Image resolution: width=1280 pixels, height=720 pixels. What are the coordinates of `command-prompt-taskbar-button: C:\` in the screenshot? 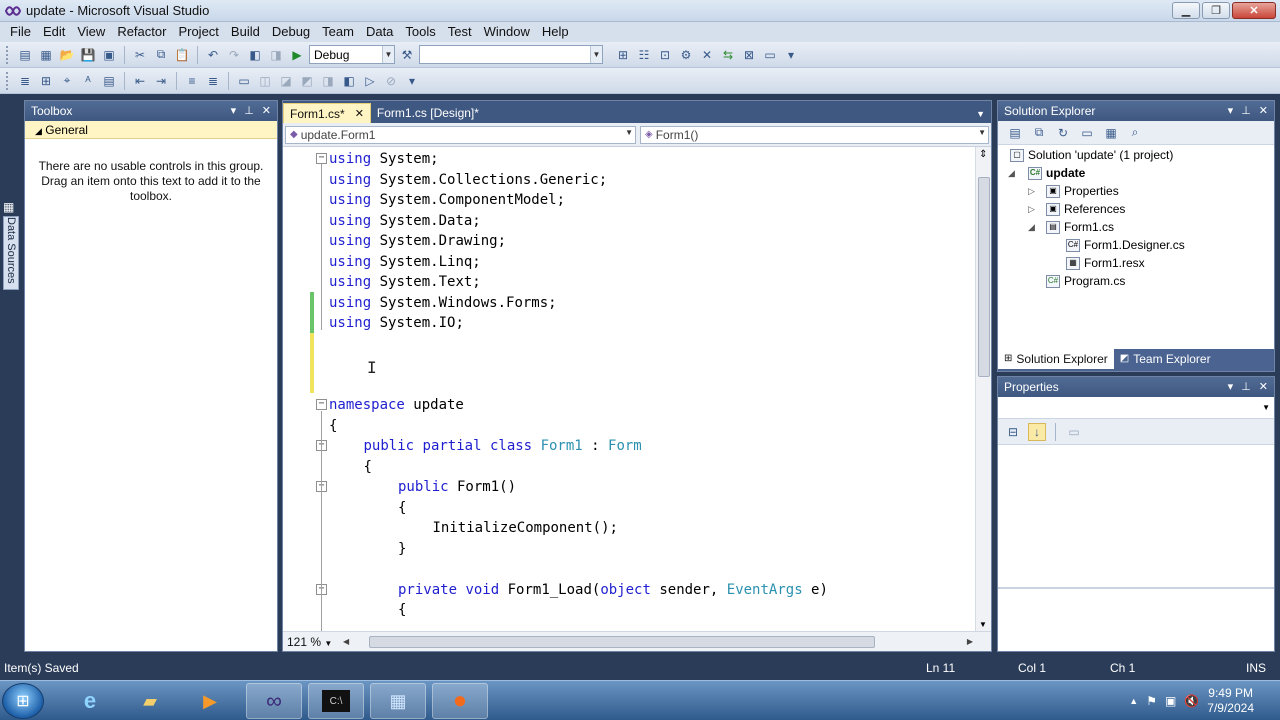 It's located at (336, 701).